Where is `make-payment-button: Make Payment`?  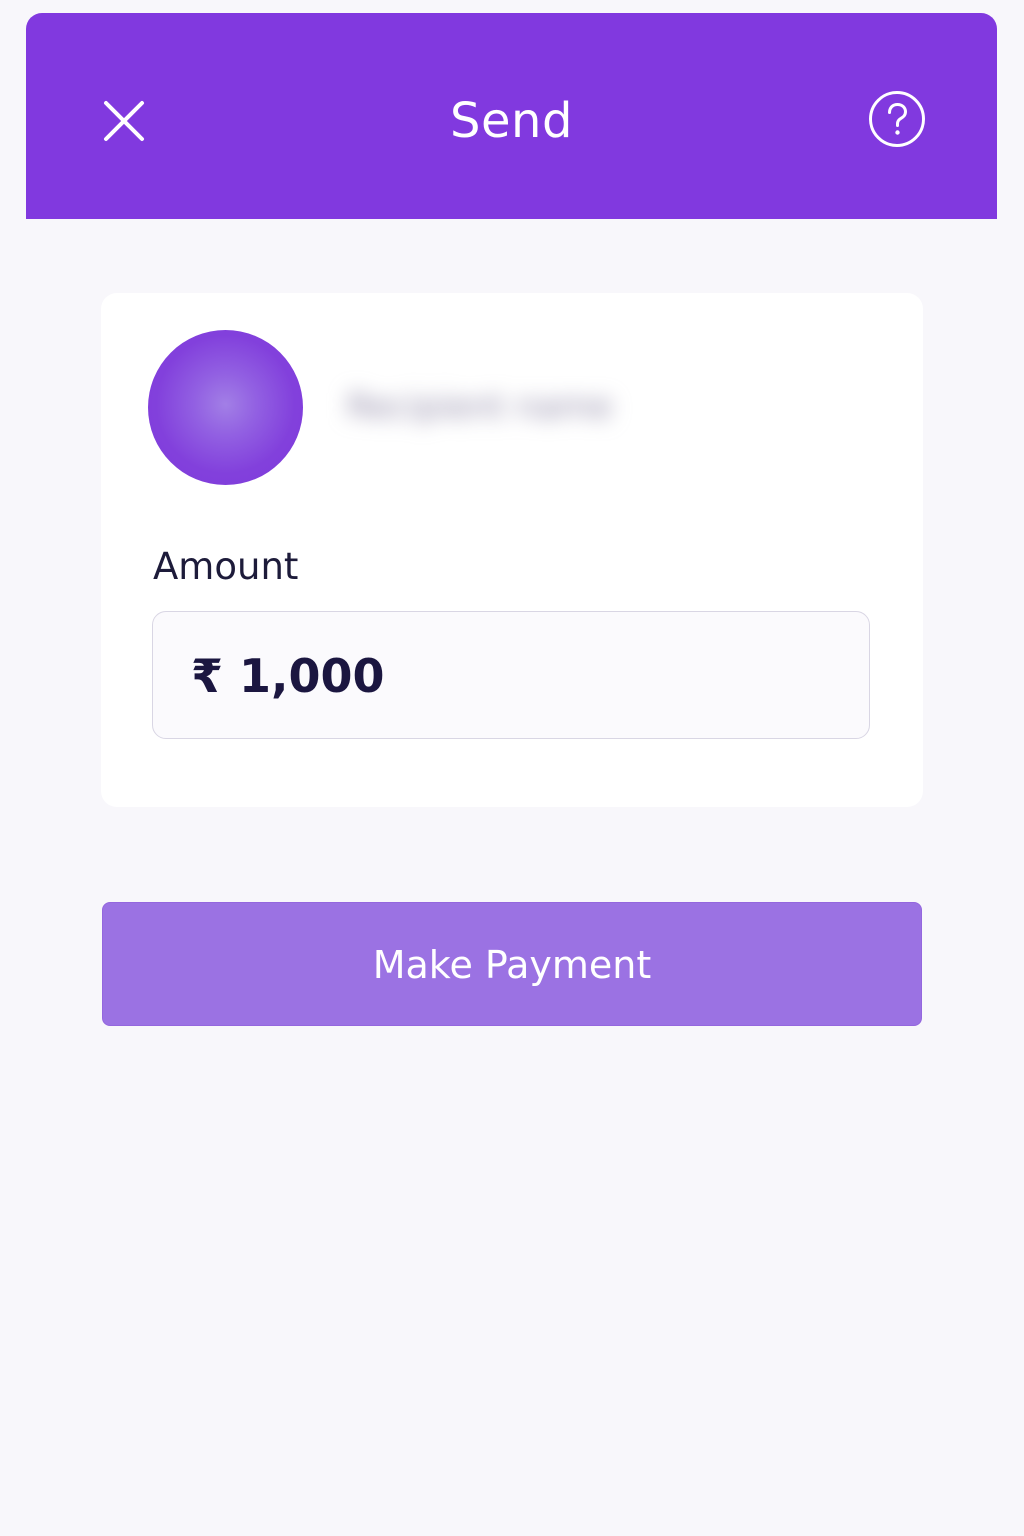 make-payment-button: Make Payment is located at coordinates (512, 964).